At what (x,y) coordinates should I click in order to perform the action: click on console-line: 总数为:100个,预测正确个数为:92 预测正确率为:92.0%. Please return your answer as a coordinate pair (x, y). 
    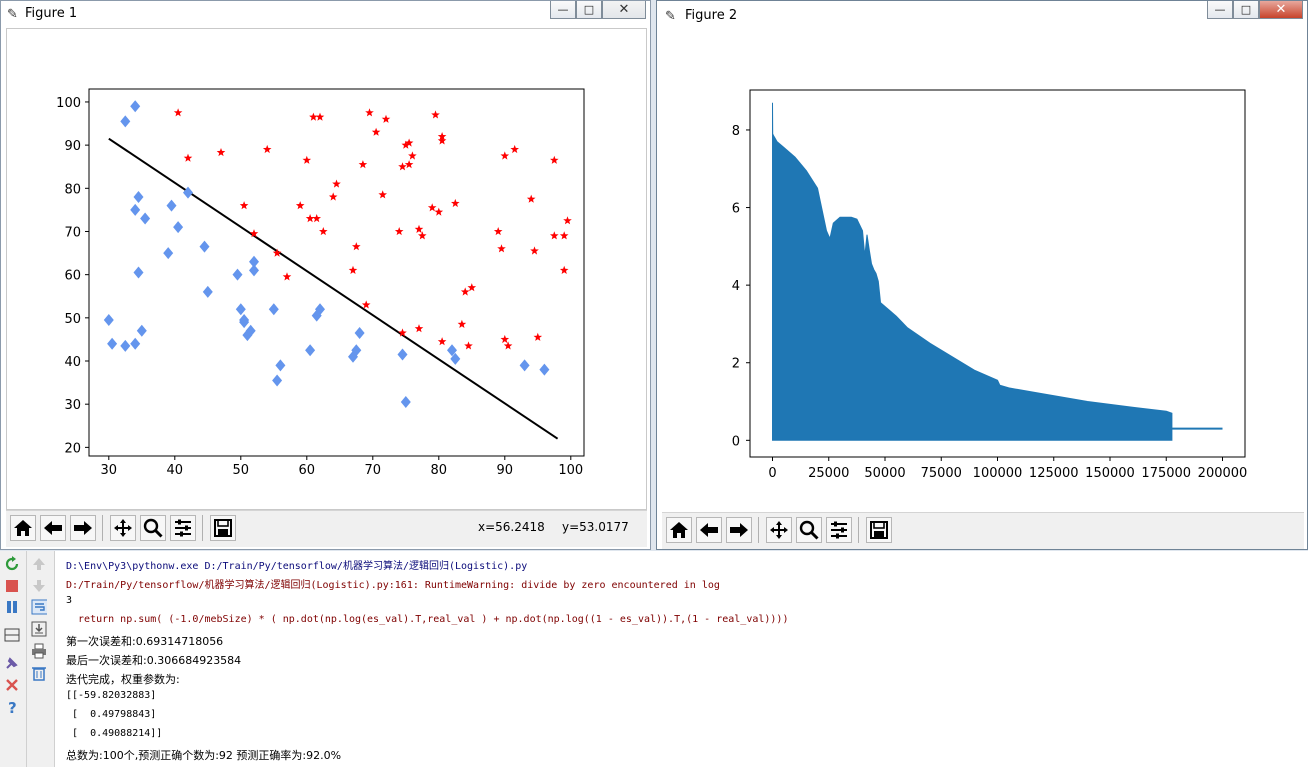
    Looking at the image, I should click on (204, 755).